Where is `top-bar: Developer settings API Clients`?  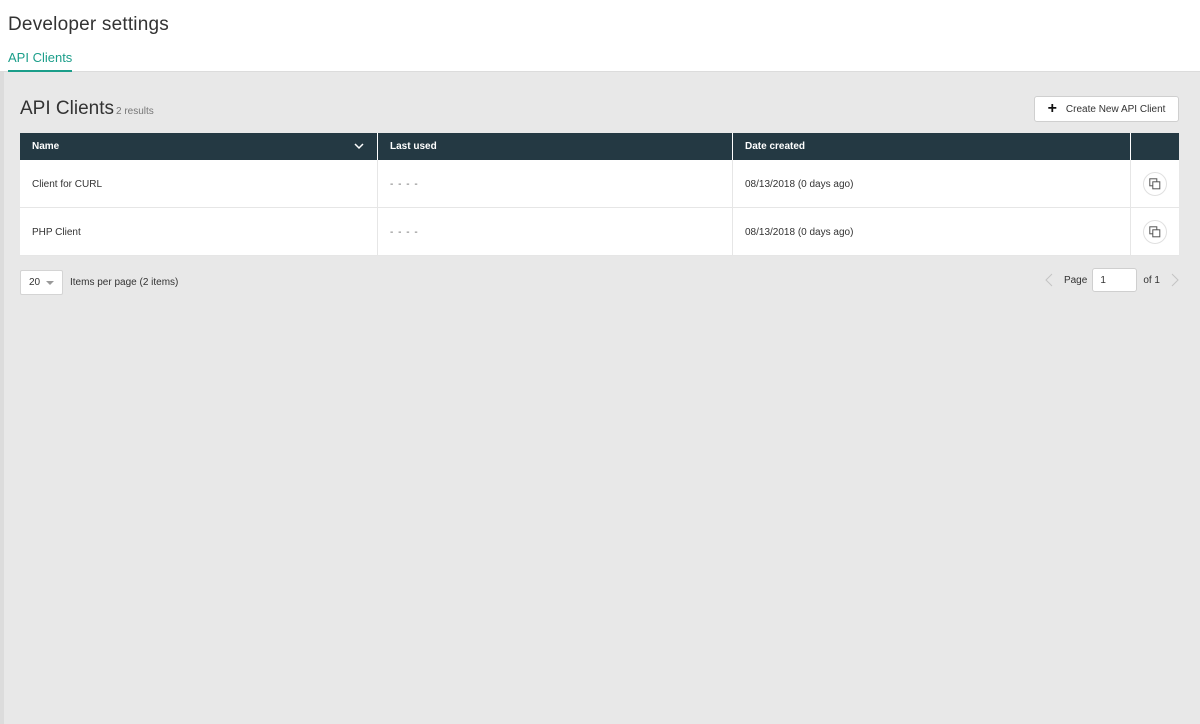 top-bar: Developer settings API Clients is located at coordinates (600, 36).